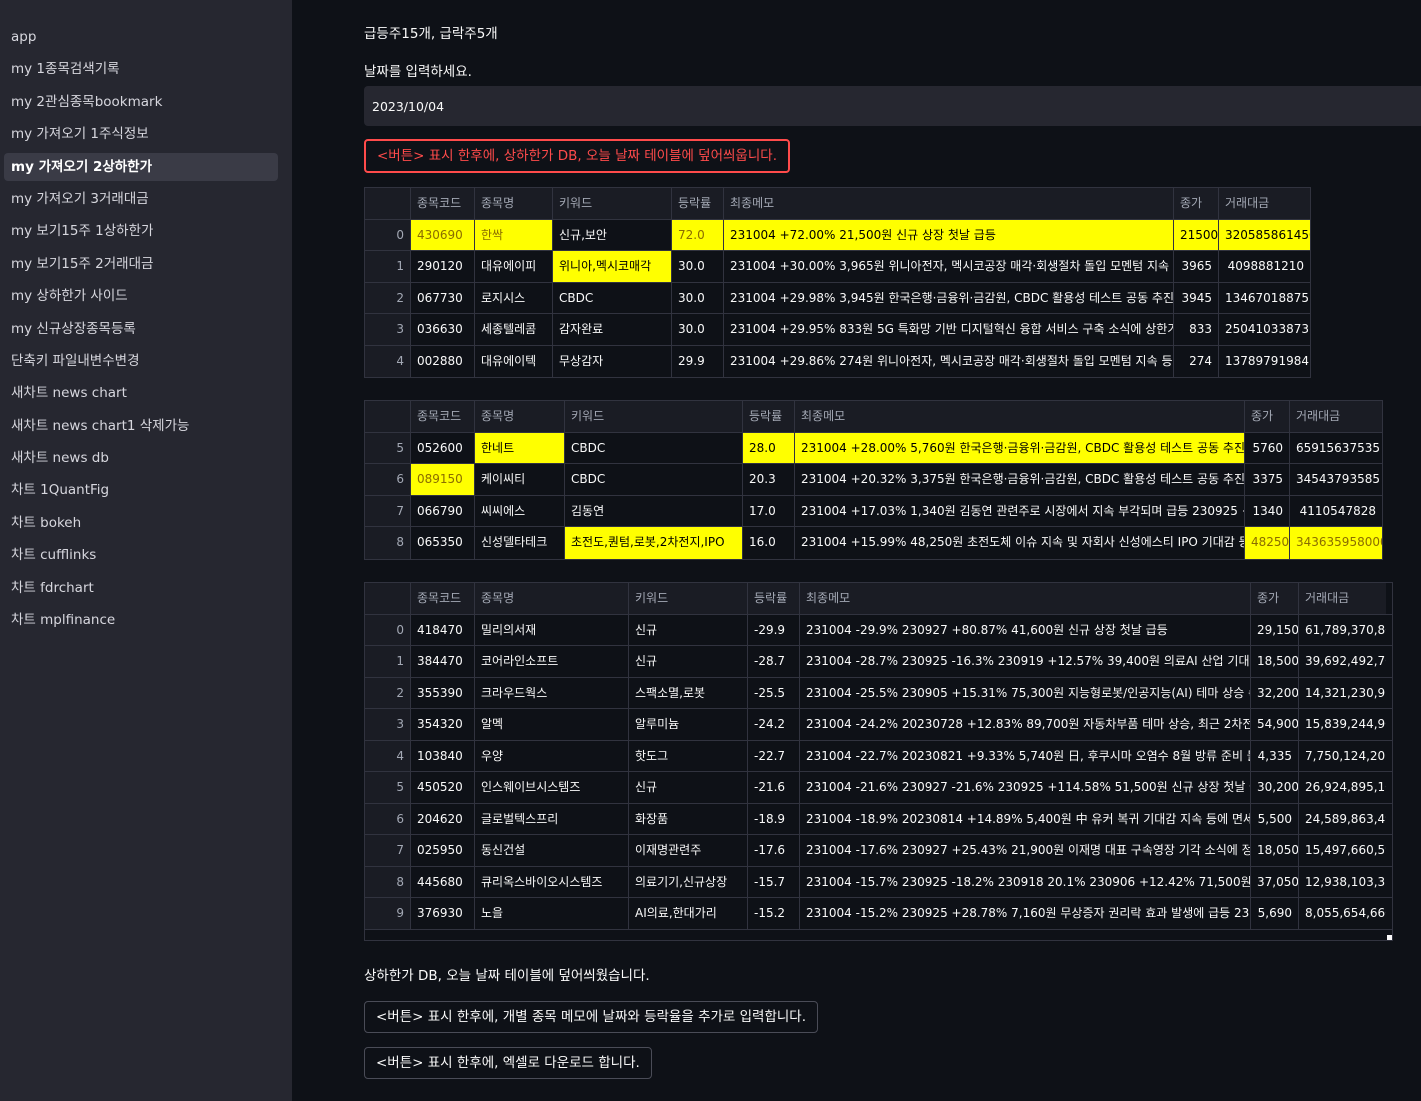 This screenshot has width=1421, height=1101. I want to click on table-cell: 067730, so click(443, 297).